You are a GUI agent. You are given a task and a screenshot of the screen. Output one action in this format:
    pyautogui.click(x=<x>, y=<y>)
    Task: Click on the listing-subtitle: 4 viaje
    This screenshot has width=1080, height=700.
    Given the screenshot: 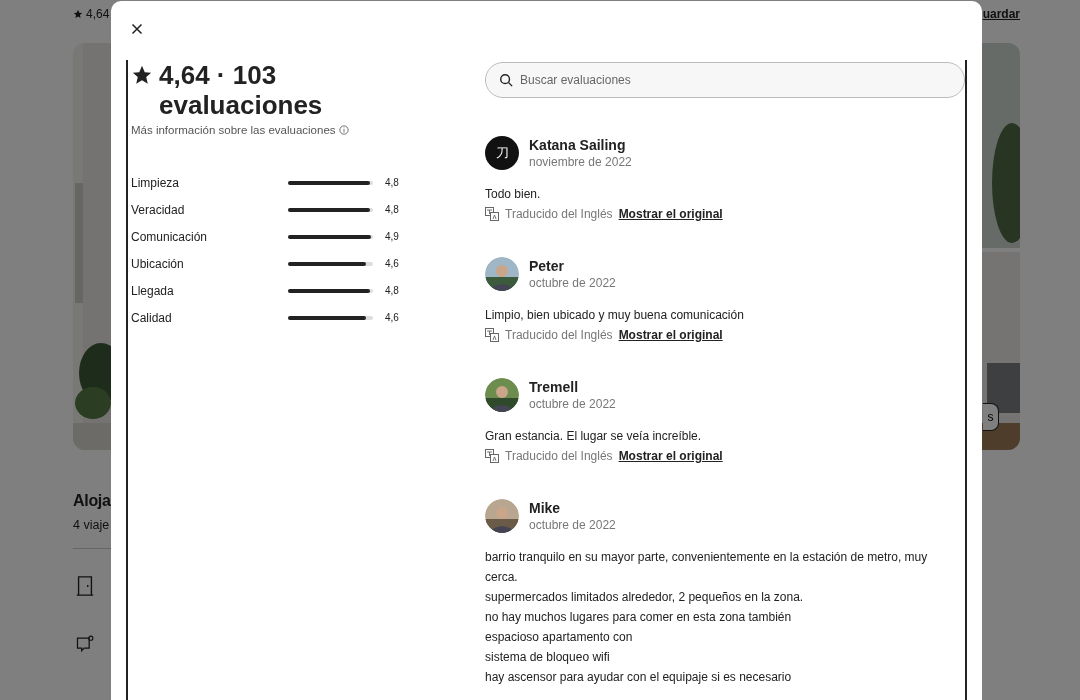 What is the action you would take?
    pyautogui.click(x=91, y=525)
    